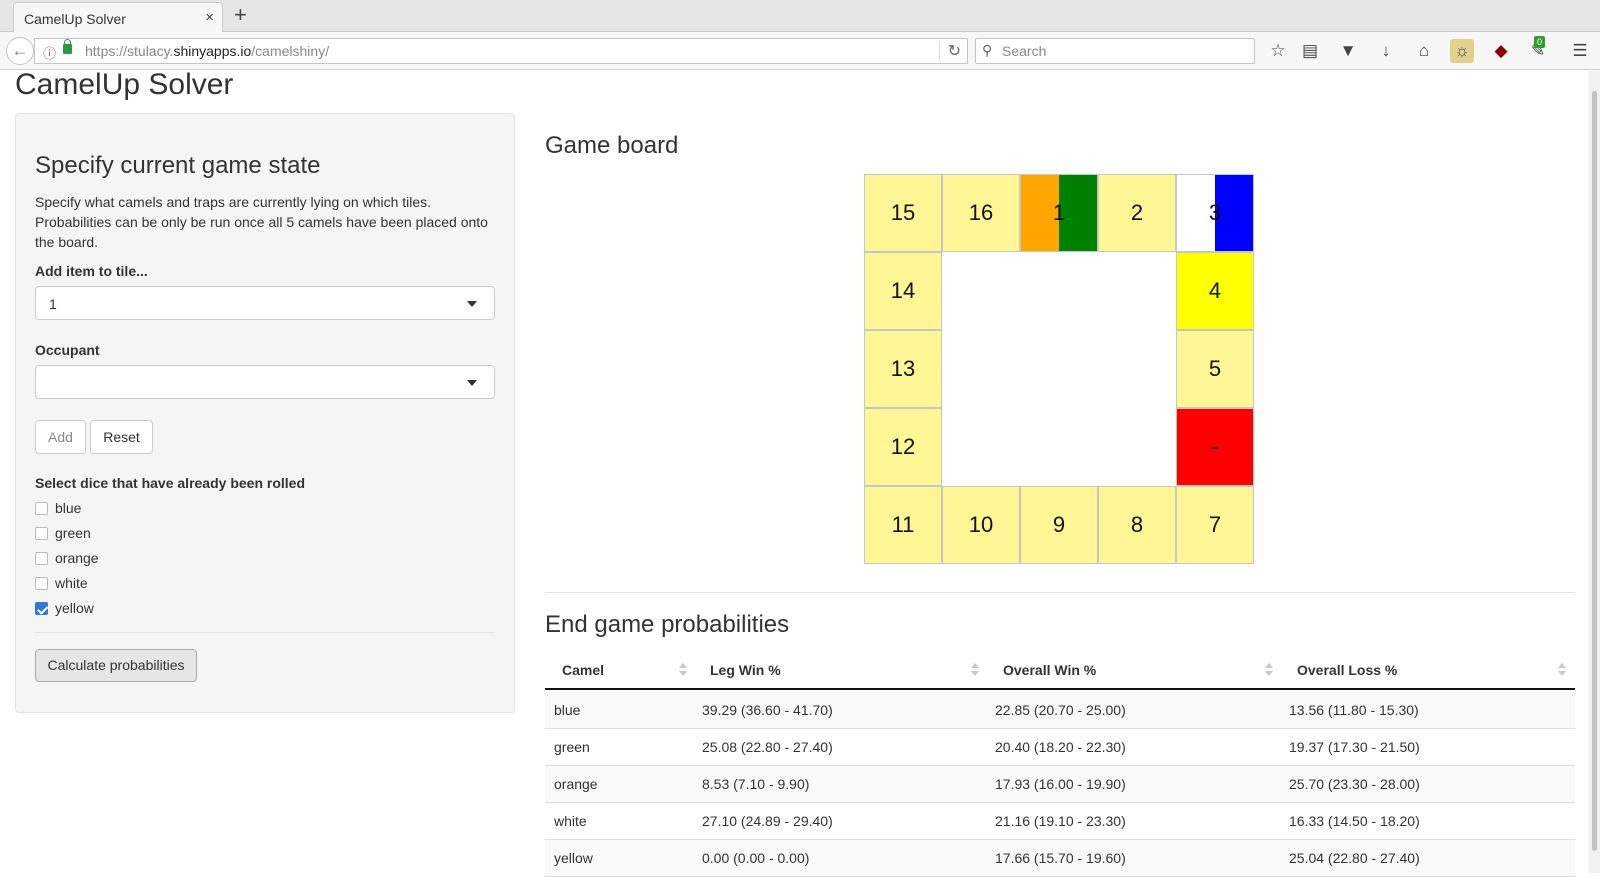  I want to click on occupant-select-label: Occupant, so click(67, 350).